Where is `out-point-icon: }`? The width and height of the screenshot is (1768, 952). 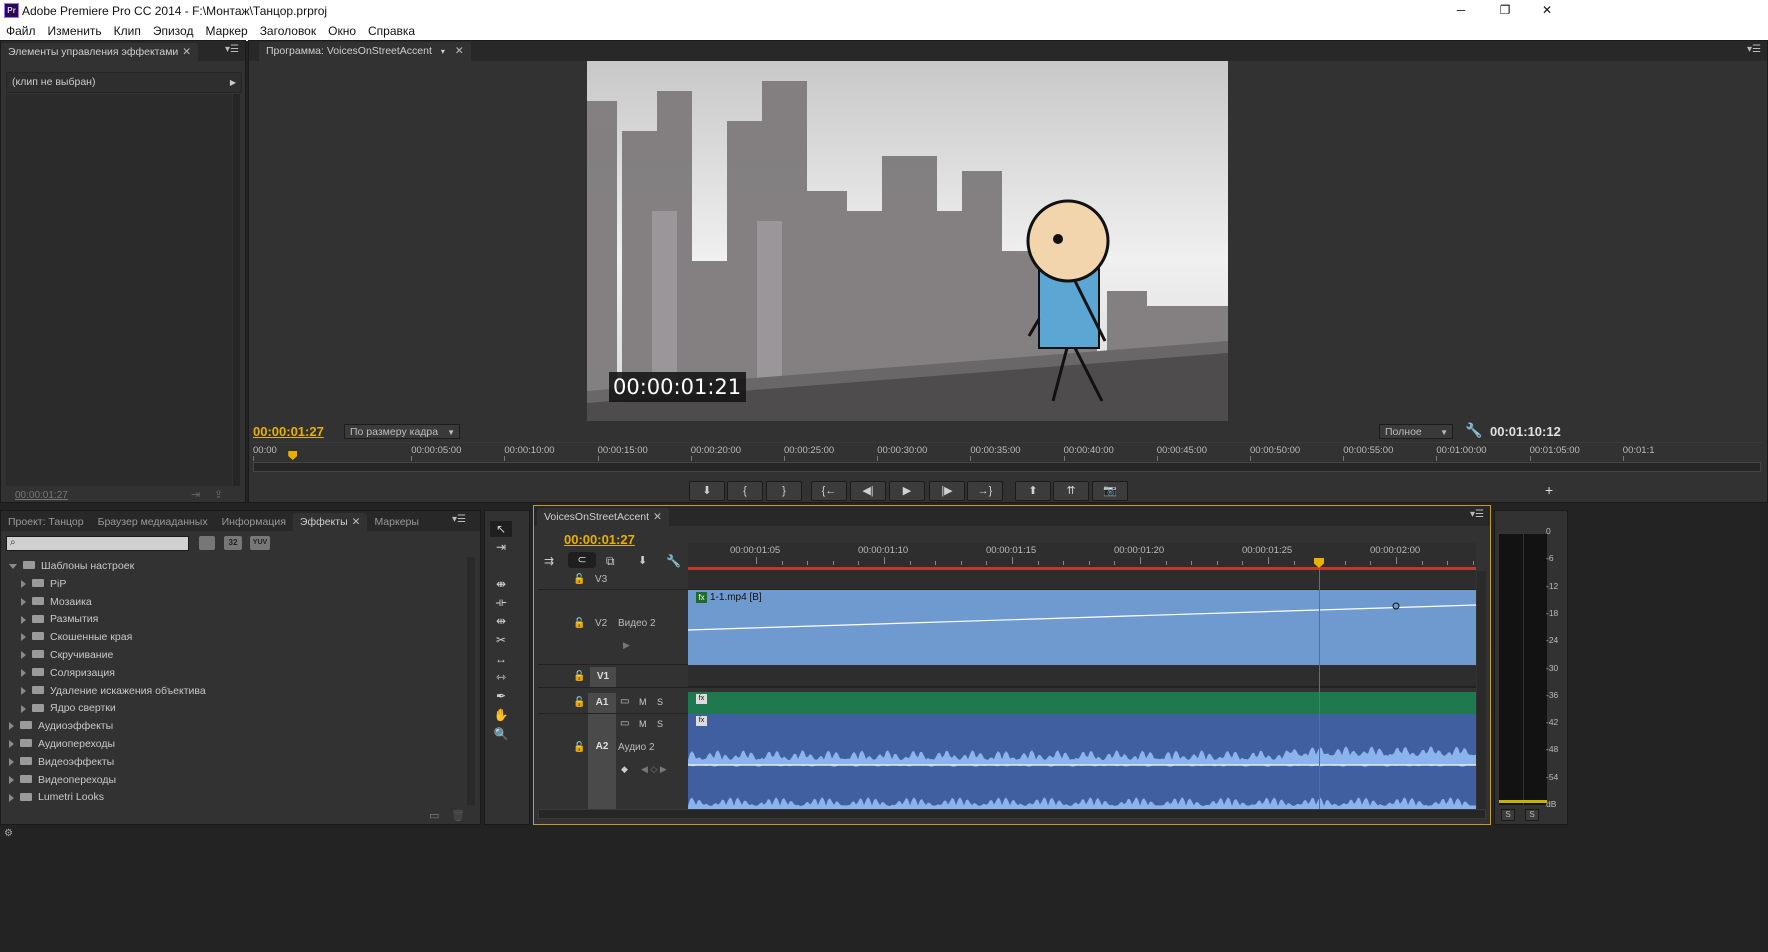
out-point-icon: } is located at coordinates (784, 491).